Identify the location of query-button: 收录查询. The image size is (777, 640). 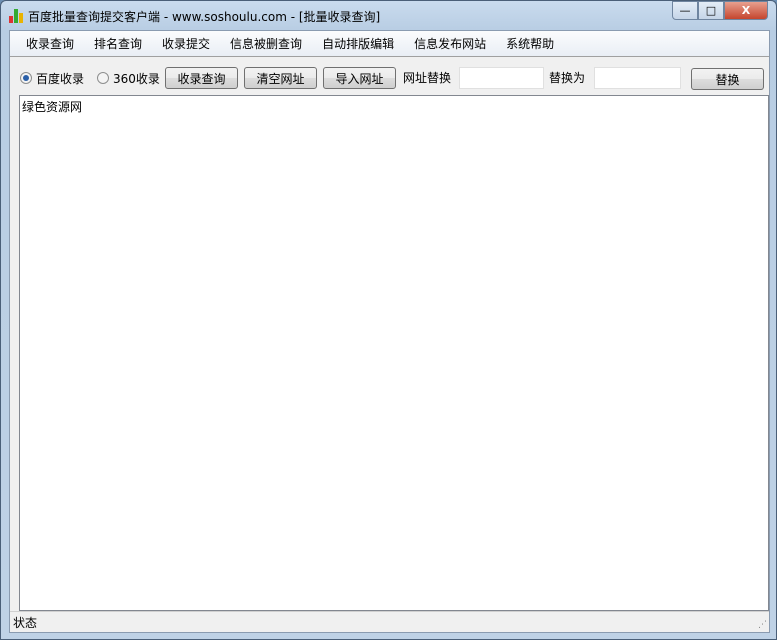
(201, 78).